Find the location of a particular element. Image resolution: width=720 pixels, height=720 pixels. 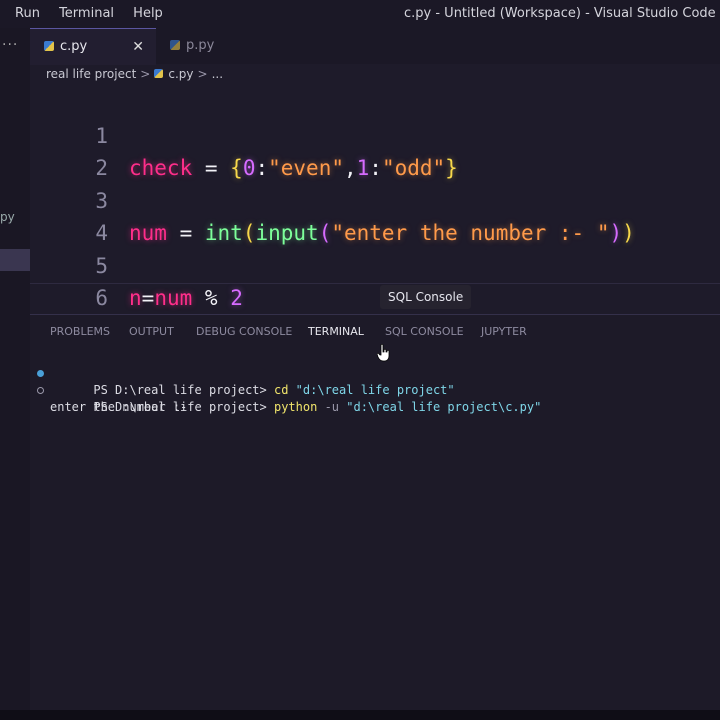

code-line-7: 7 print(check.get(n)) is located at coordinates (201, 329).